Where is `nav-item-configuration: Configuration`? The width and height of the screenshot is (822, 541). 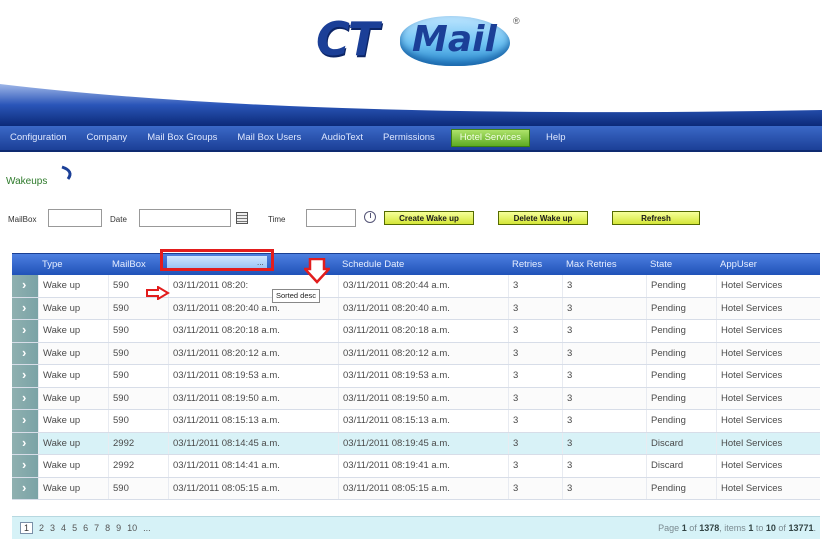 nav-item-configuration: Configuration is located at coordinates (38, 138).